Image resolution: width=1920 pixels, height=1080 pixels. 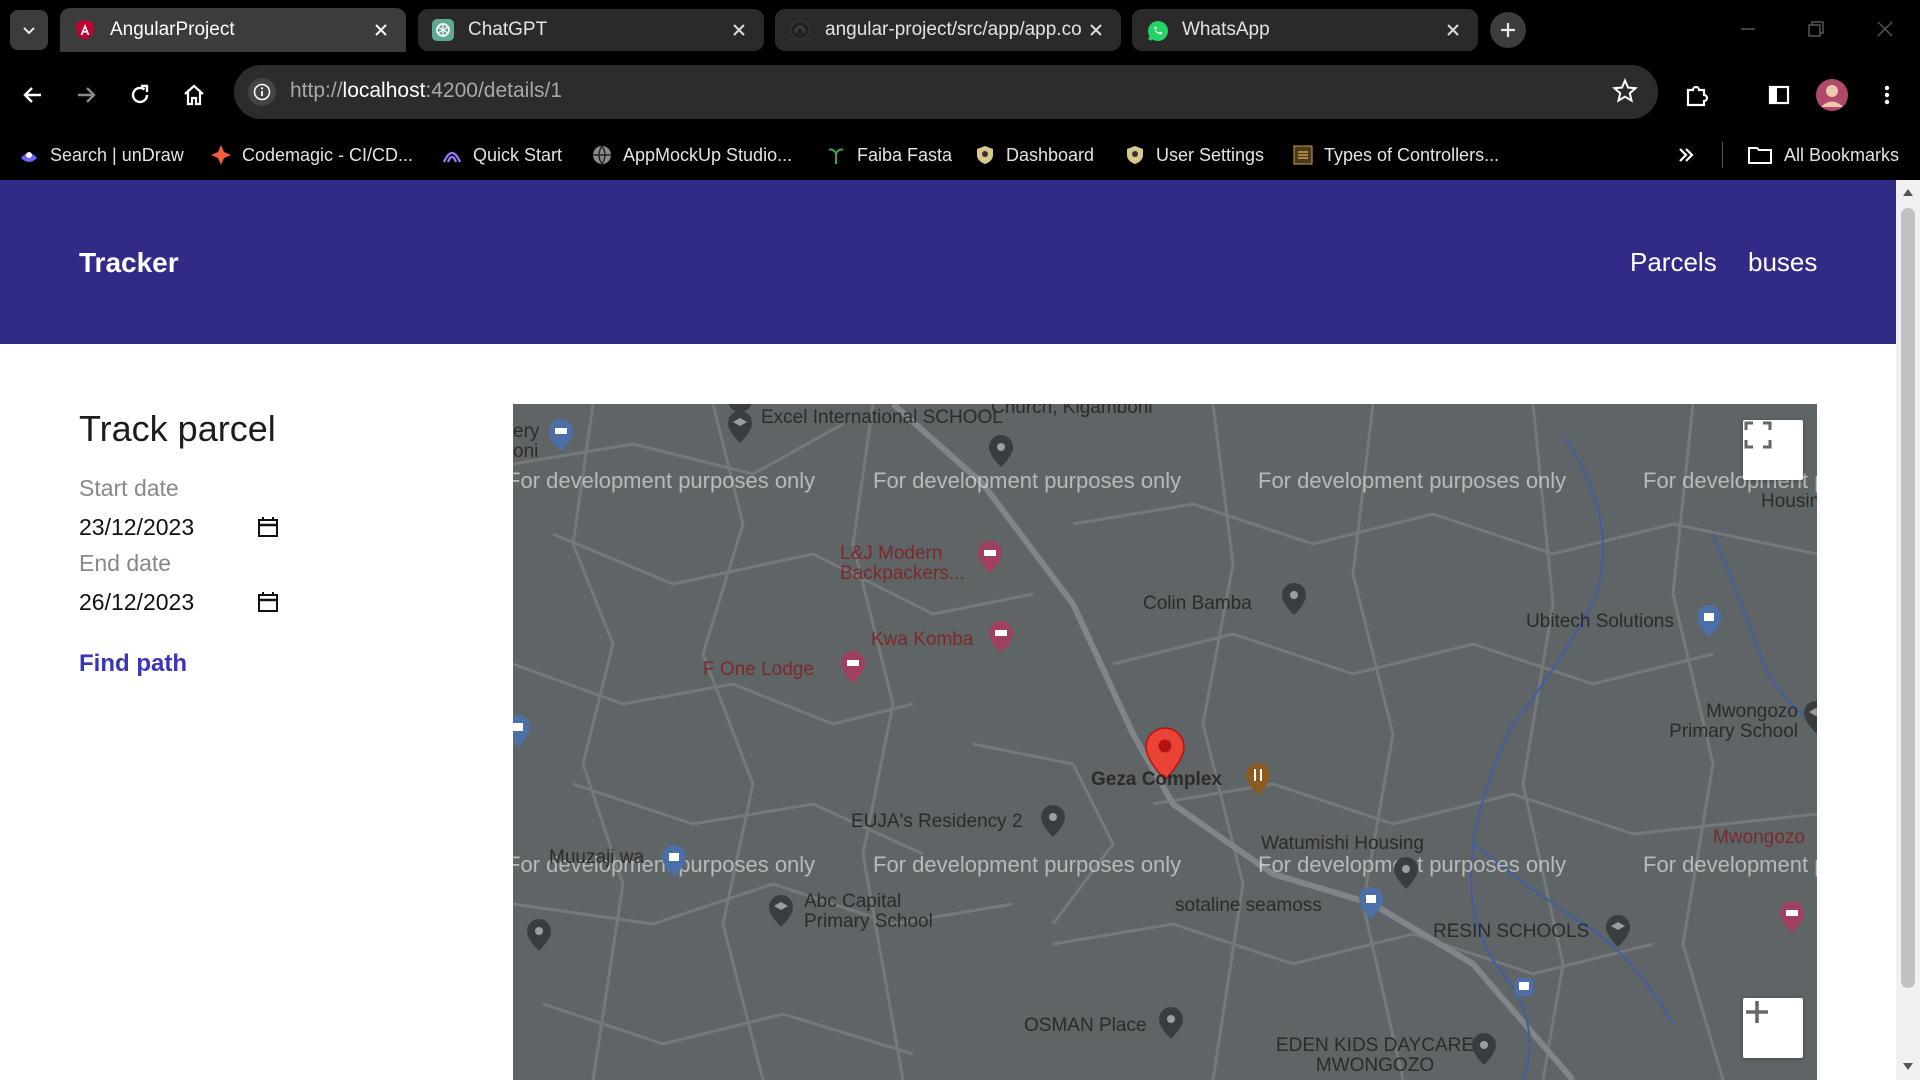 What do you see at coordinates (1757, 1012) in the screenshot?
I see `plus-icon` at bounding box center [1757, 1012].